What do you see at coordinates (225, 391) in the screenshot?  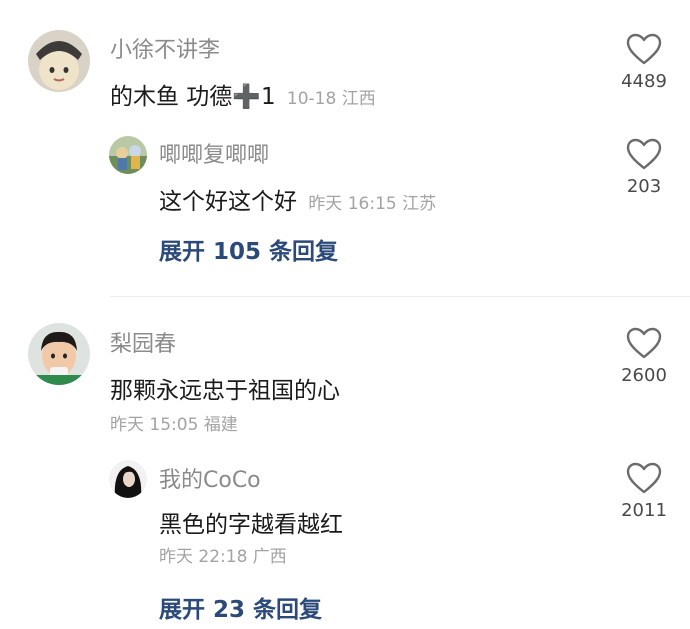 I see `comment-text: 那颗永远忠于祖国的心` at bounding box center [225, 391].